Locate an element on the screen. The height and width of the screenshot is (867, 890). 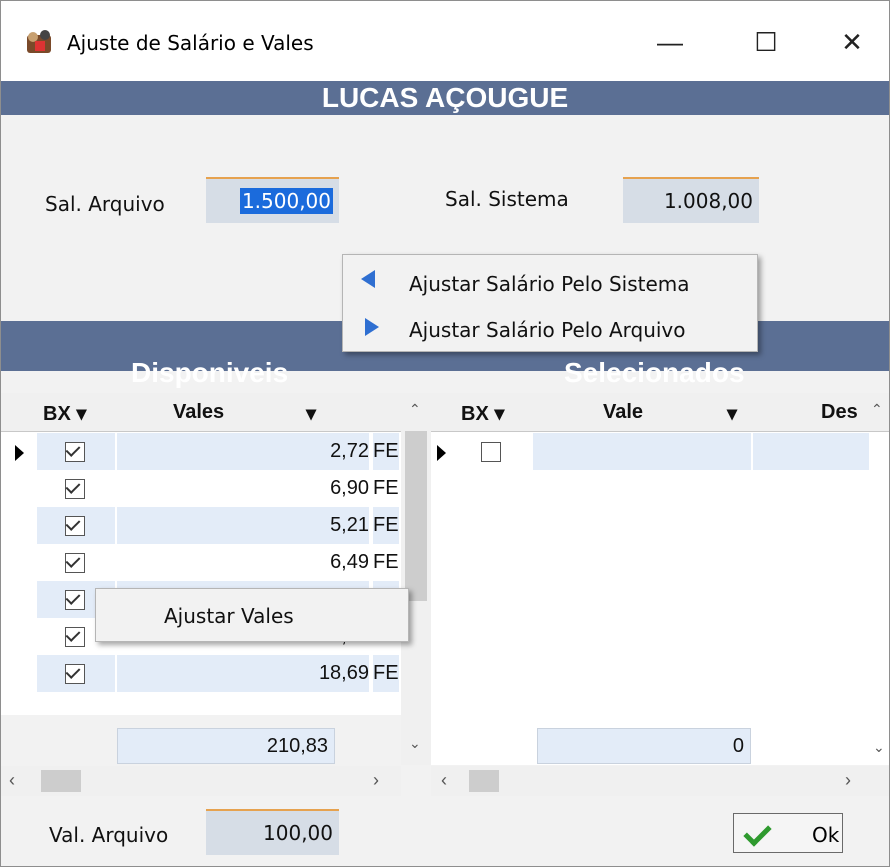
col-sel-vale-header: Vale is located at coordinates (623, 412).